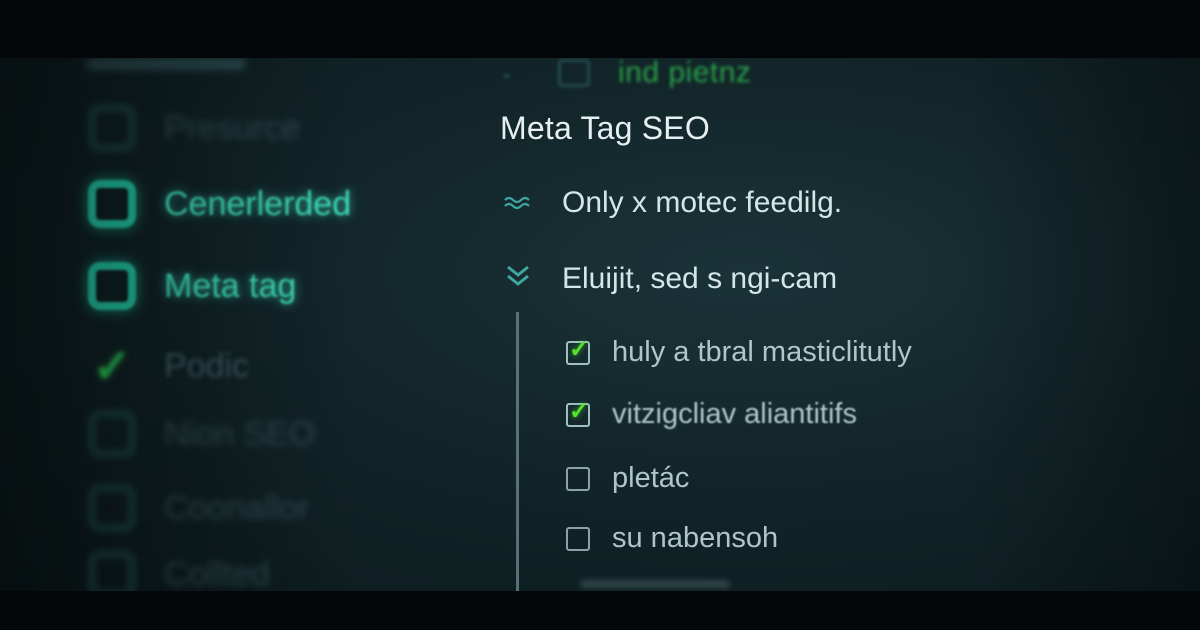 This screenshot has width=1200, height=630. Describe the element at coordinates (518, 279) in the screenshot. I see `double-chevron-icon` at that location.